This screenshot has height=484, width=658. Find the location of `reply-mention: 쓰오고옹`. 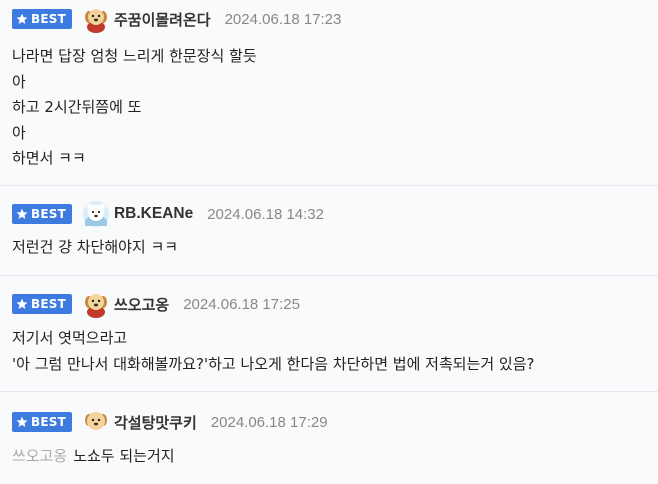

reply-mention: 쓰오고옹 is located at coordinates (39, 456).